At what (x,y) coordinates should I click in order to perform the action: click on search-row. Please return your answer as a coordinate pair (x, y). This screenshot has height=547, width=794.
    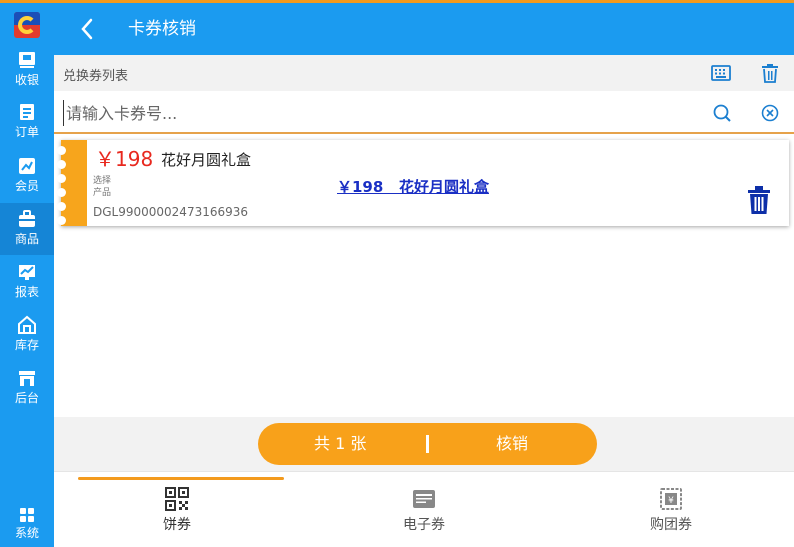
    Looking at the image, I should click on (424, 112).